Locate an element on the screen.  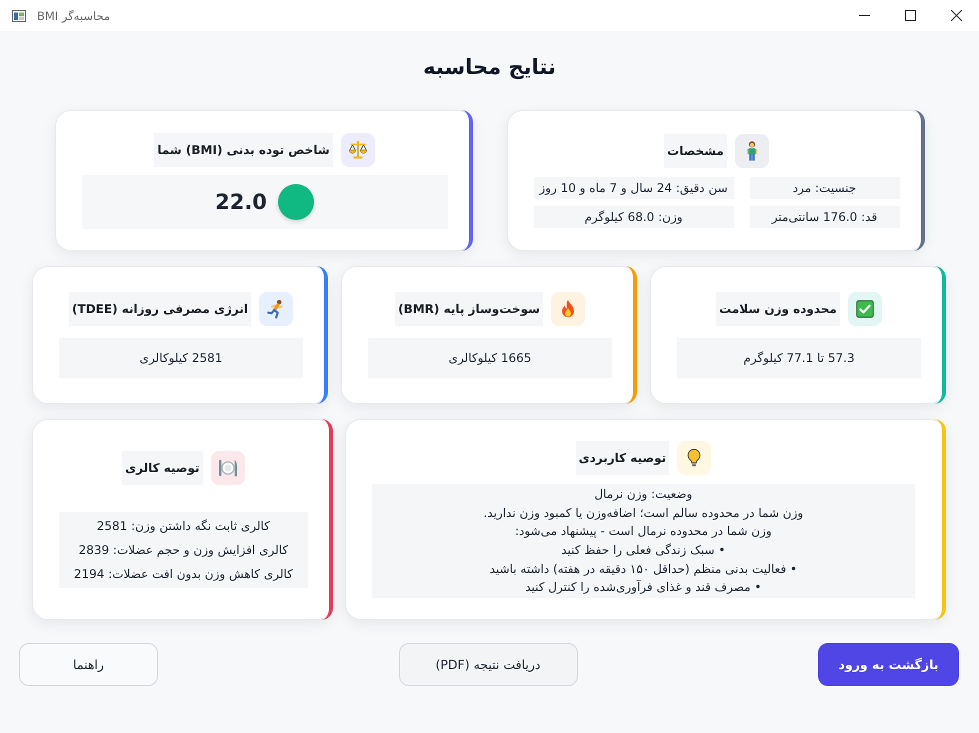
back-button: بازگشت به ورود is located at coordinates (888, 664).